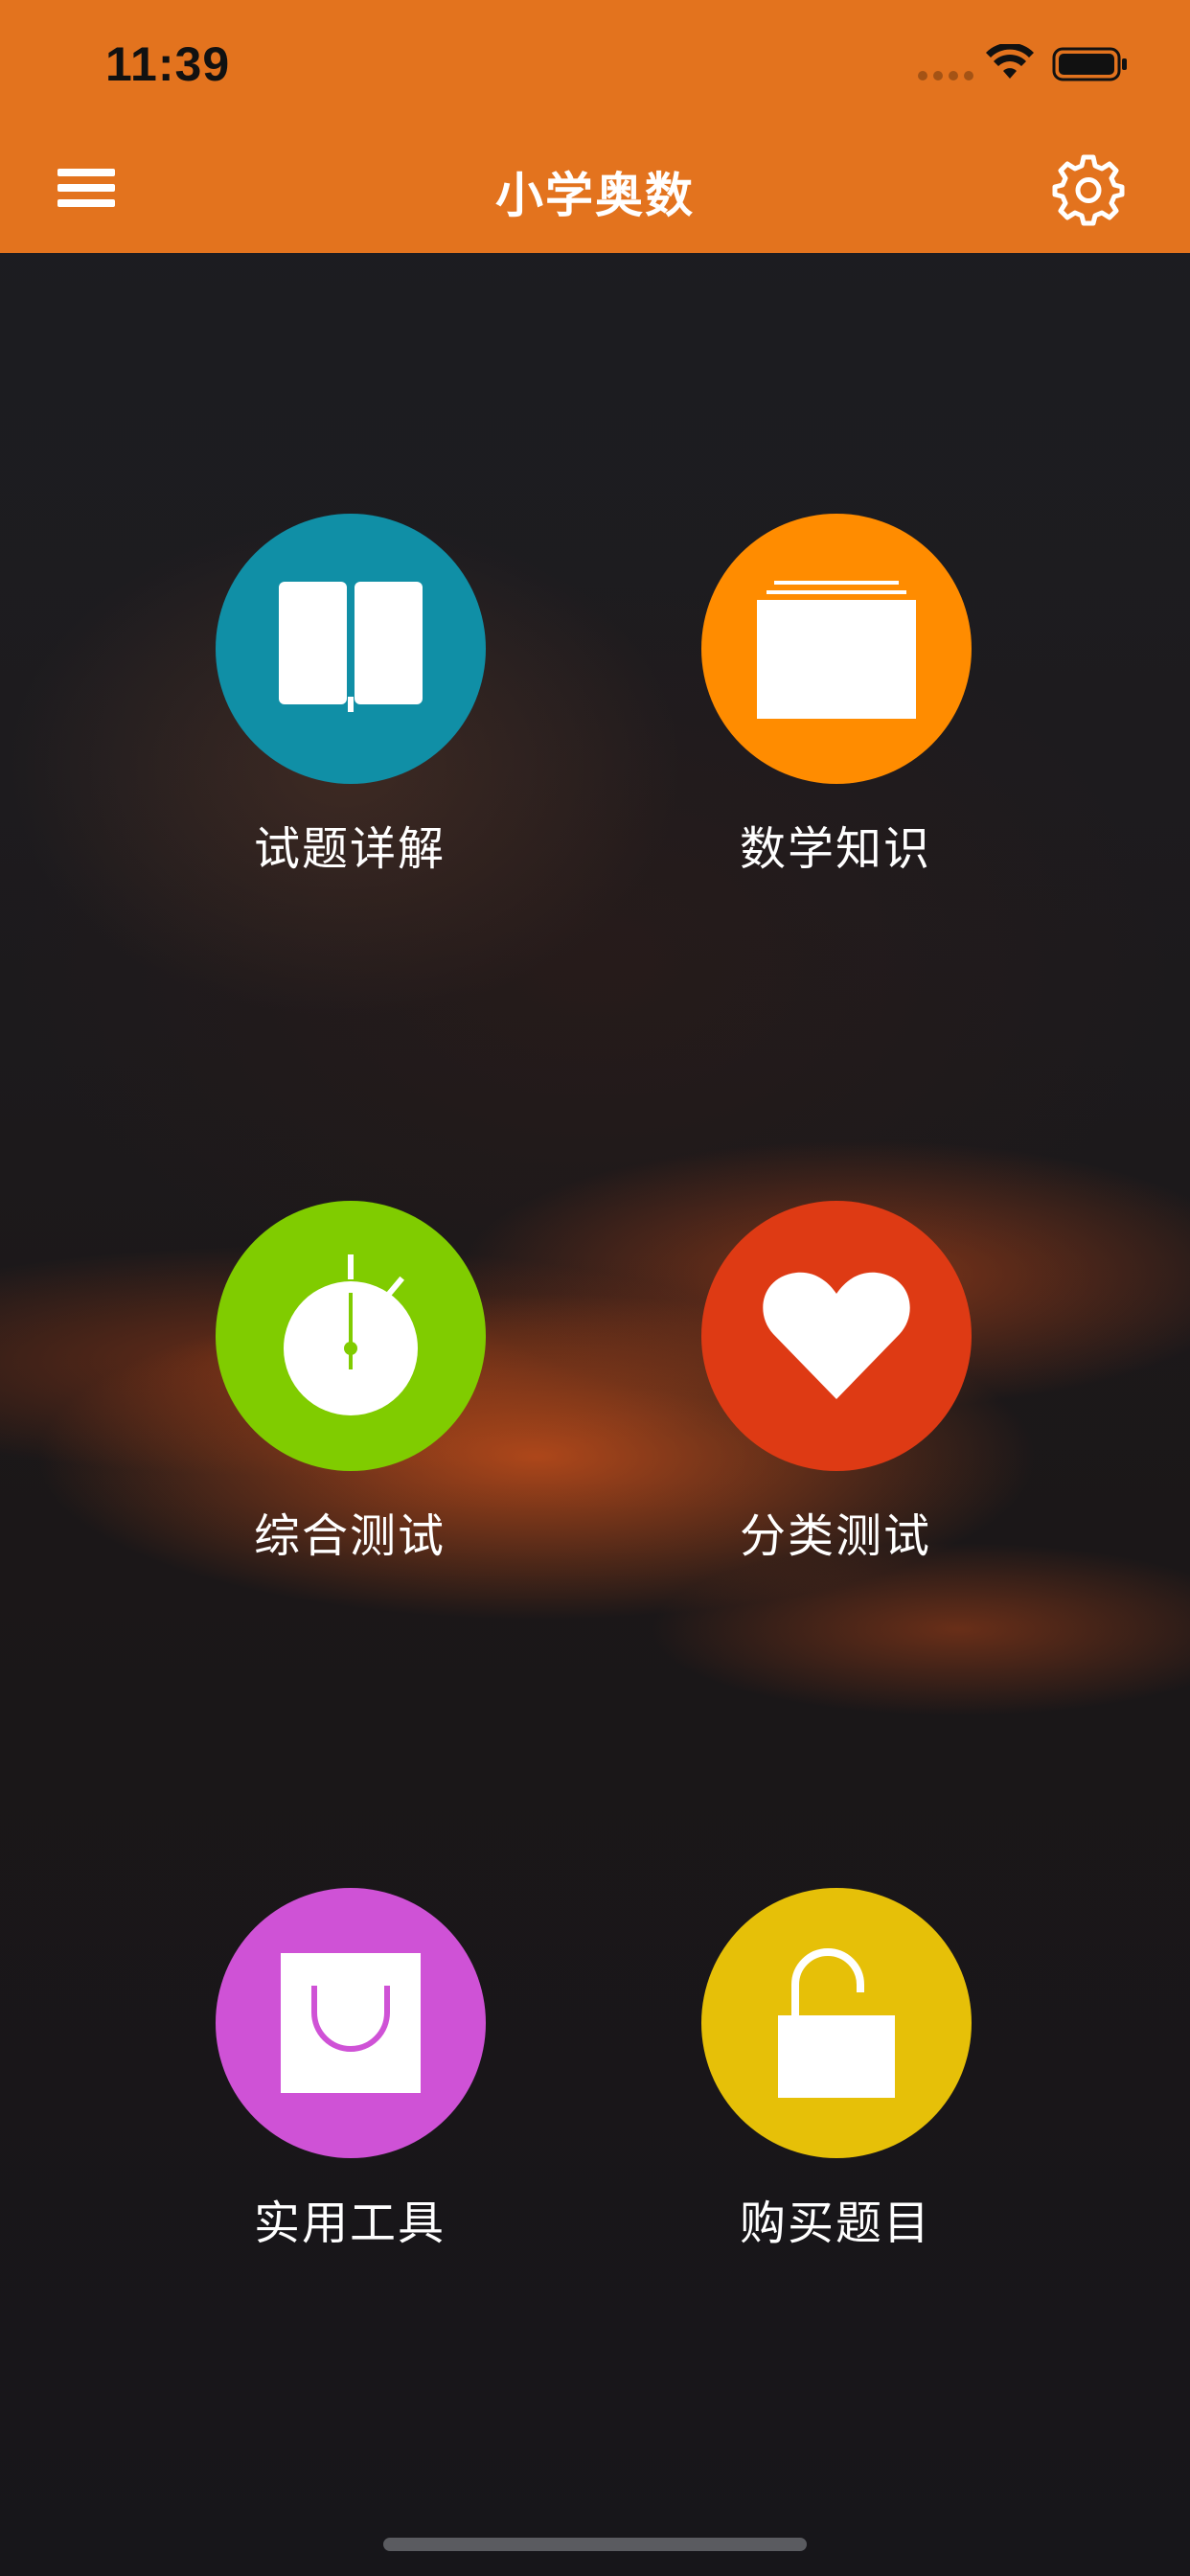 The width and height of the screenshot is (1190, 2576). I want to click on tile-label: 综合测试, so click(350, 1536).